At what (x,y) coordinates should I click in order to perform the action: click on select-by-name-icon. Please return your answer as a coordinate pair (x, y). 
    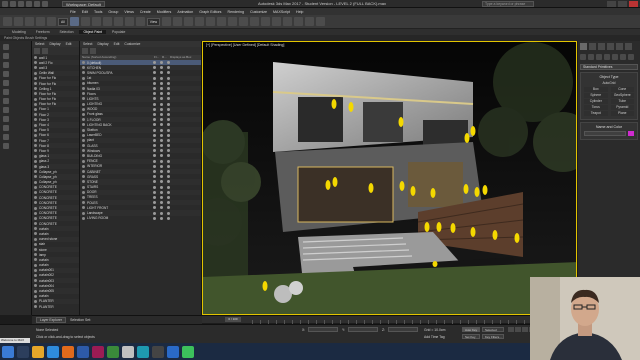
    Looking at the image, I should click on (85, 21).